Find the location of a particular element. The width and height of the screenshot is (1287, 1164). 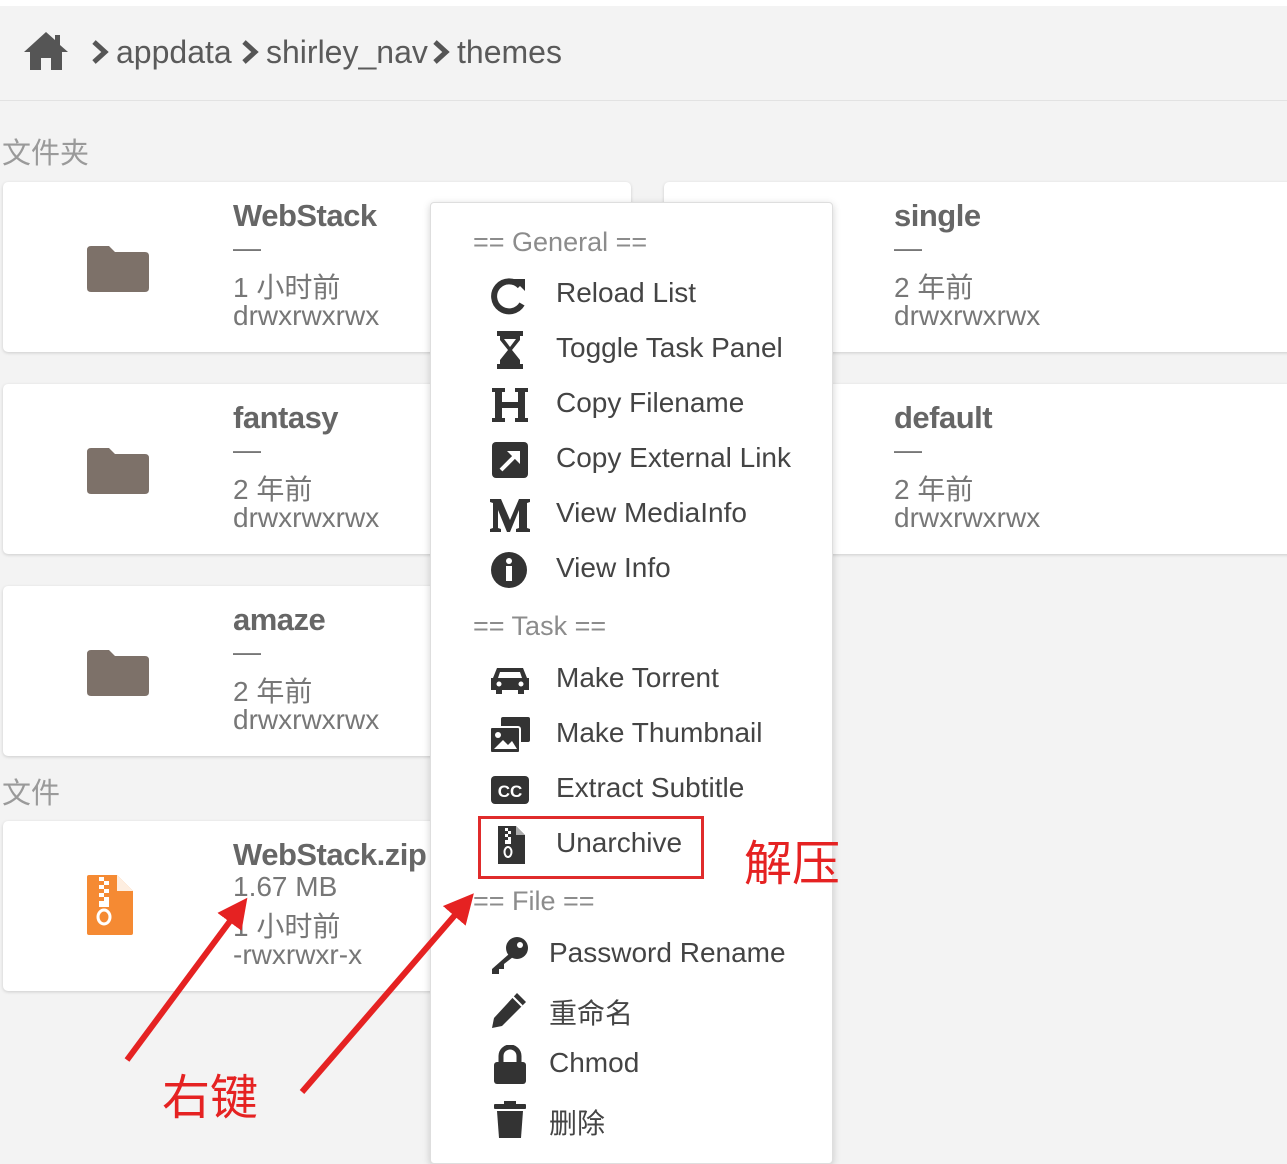

menu-section-general: == General == is located at coordinates (560, 242).